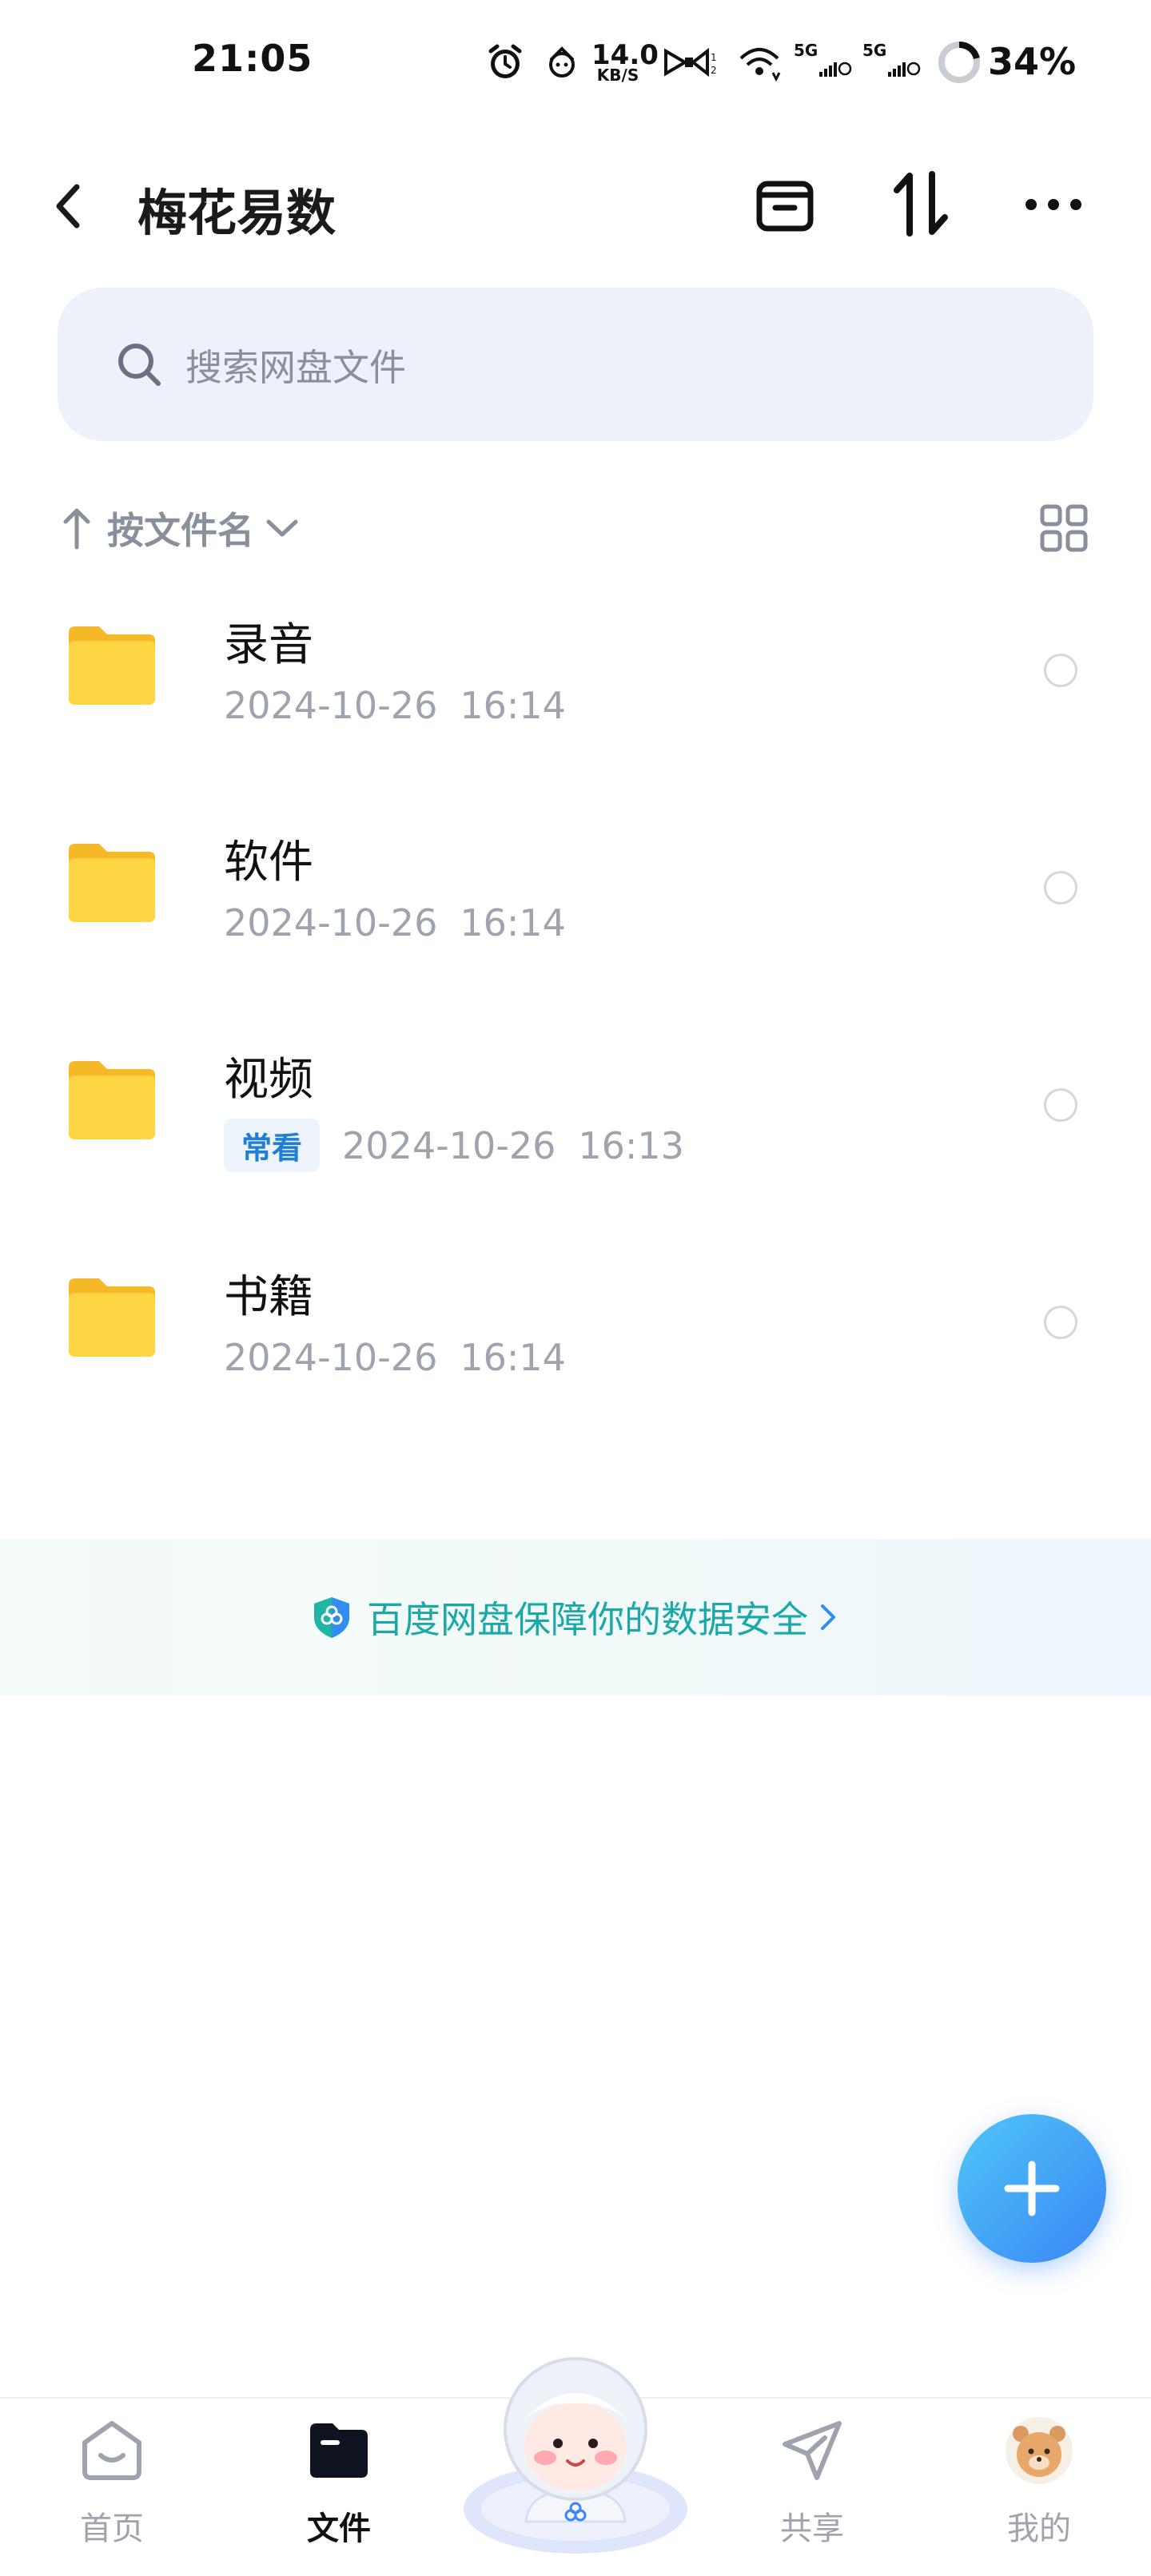 This screenshot has height=2576, width=1151. What do you see at coordinates (273, 1145) in the screenshot?
I see `frequent-tag: 常看` at bounding box center [273, 1145].